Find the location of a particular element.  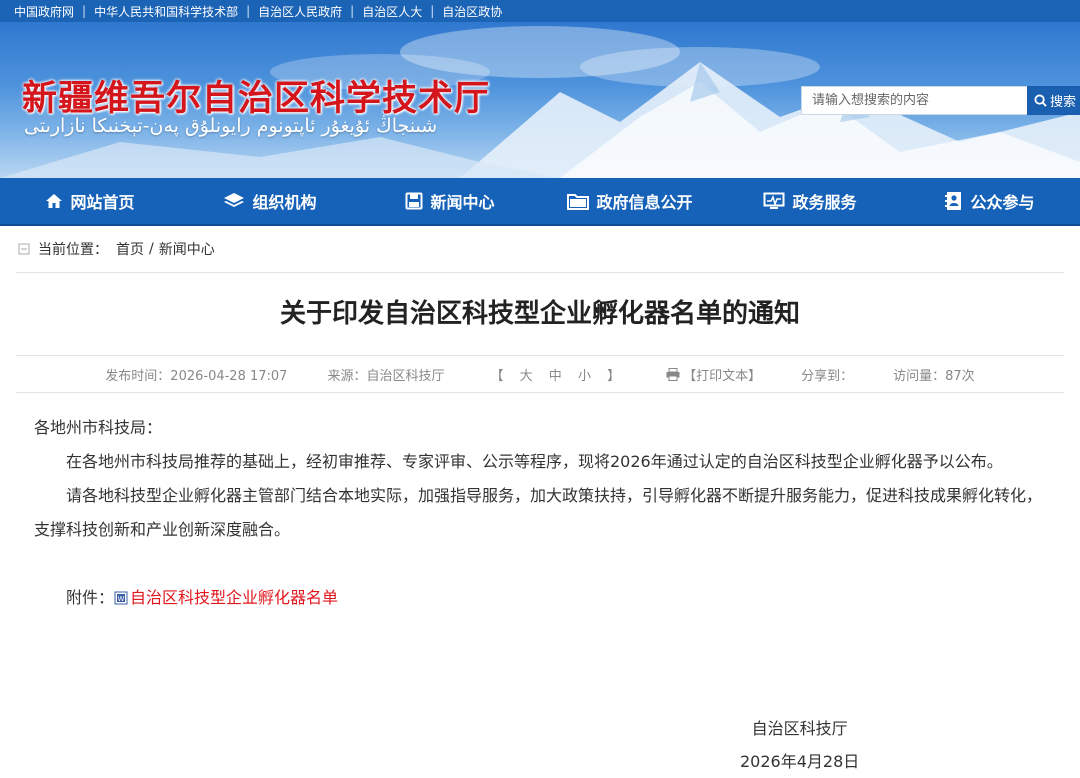

article-signature: 自治区科技厅 2026年4月28日 is located at coordinates (799, 745).